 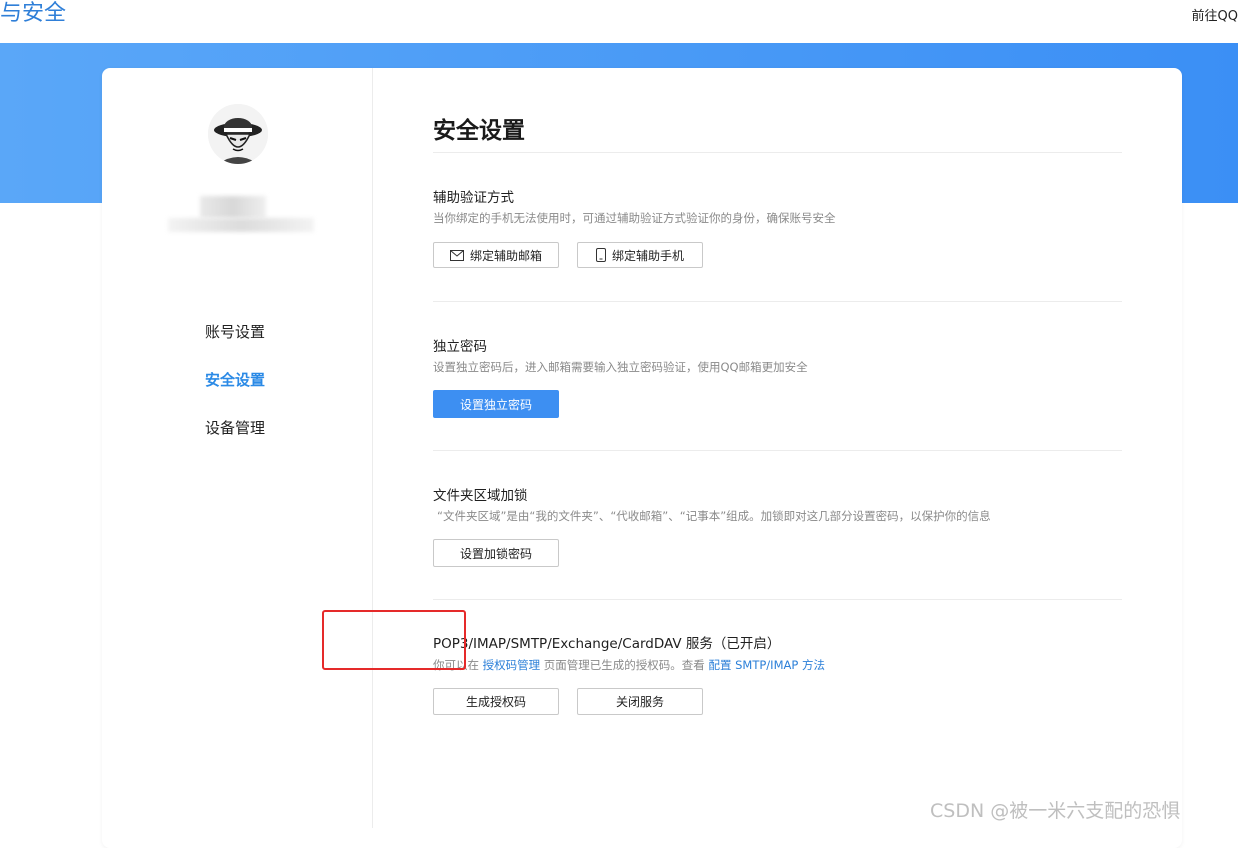 I want to click on page-title: 安全设置, so click(x=479, y=131).